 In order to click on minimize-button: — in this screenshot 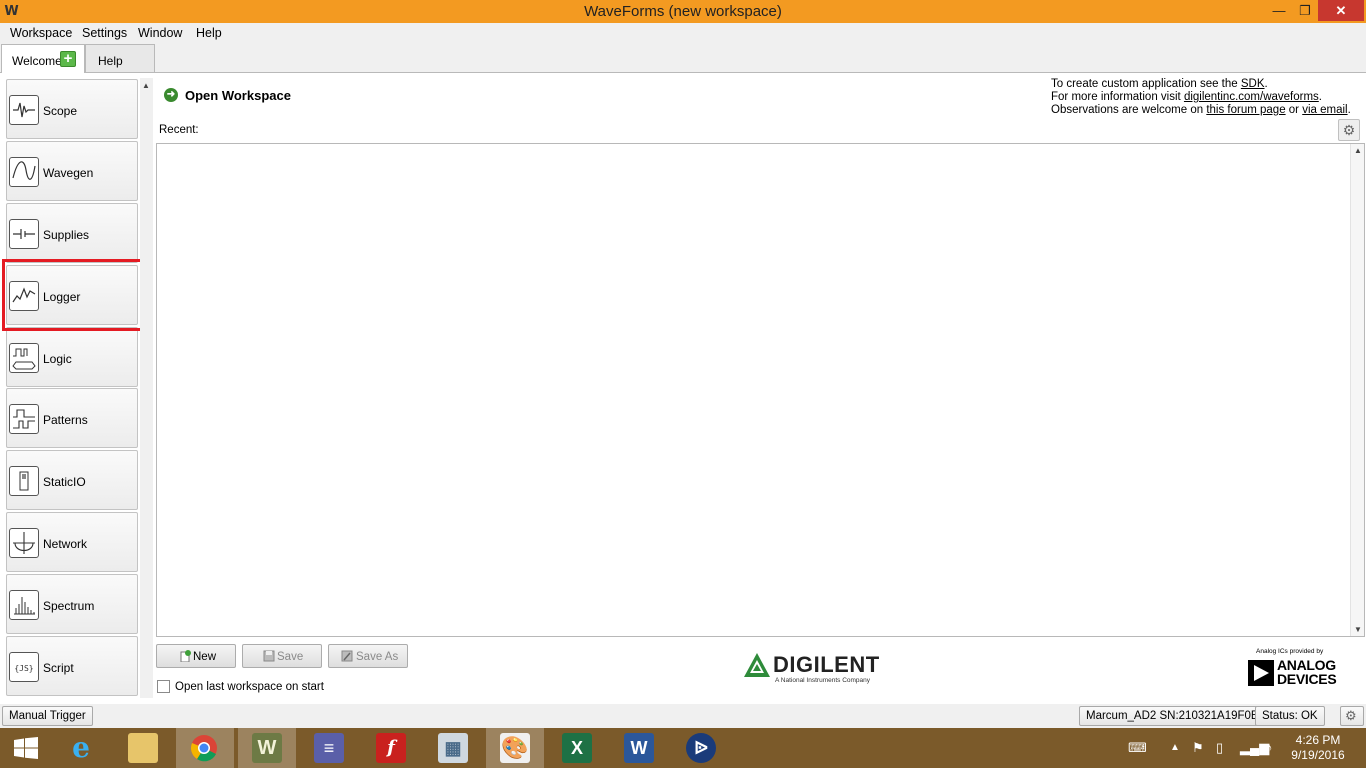, I will do `click(1279, 10)`.